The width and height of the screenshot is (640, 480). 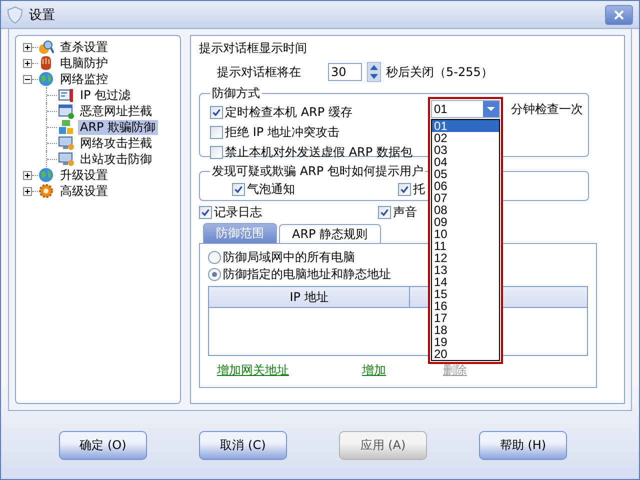 I want to click on tree-item: 恶意网址拦截, so click(x=116, y=111).